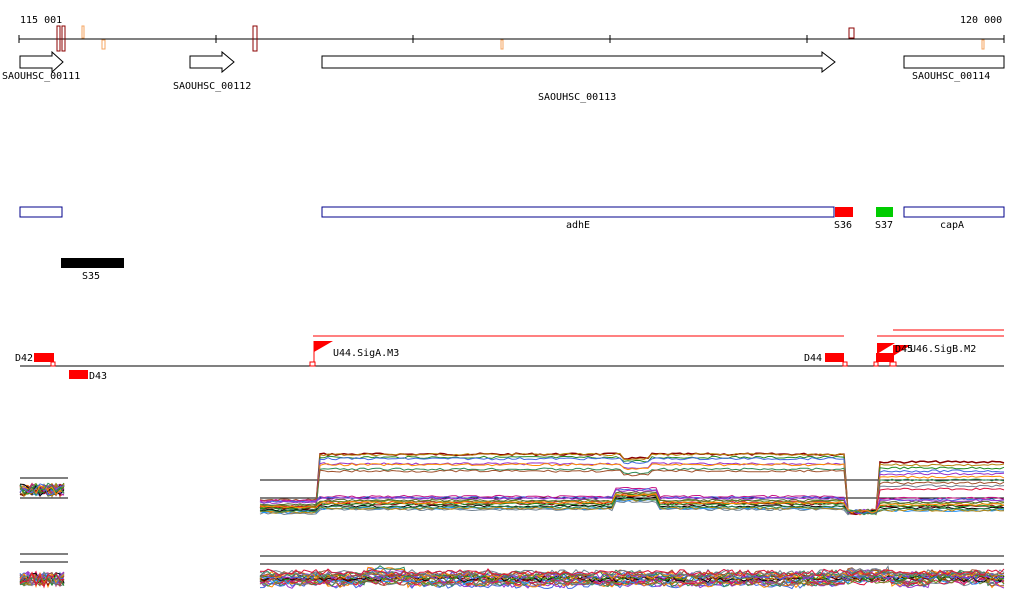 The image size is (1024, 611). What do you see at coordinates (885, 357) in the screenshot?
I see `feature-d45` at bounding box center [885, 357].